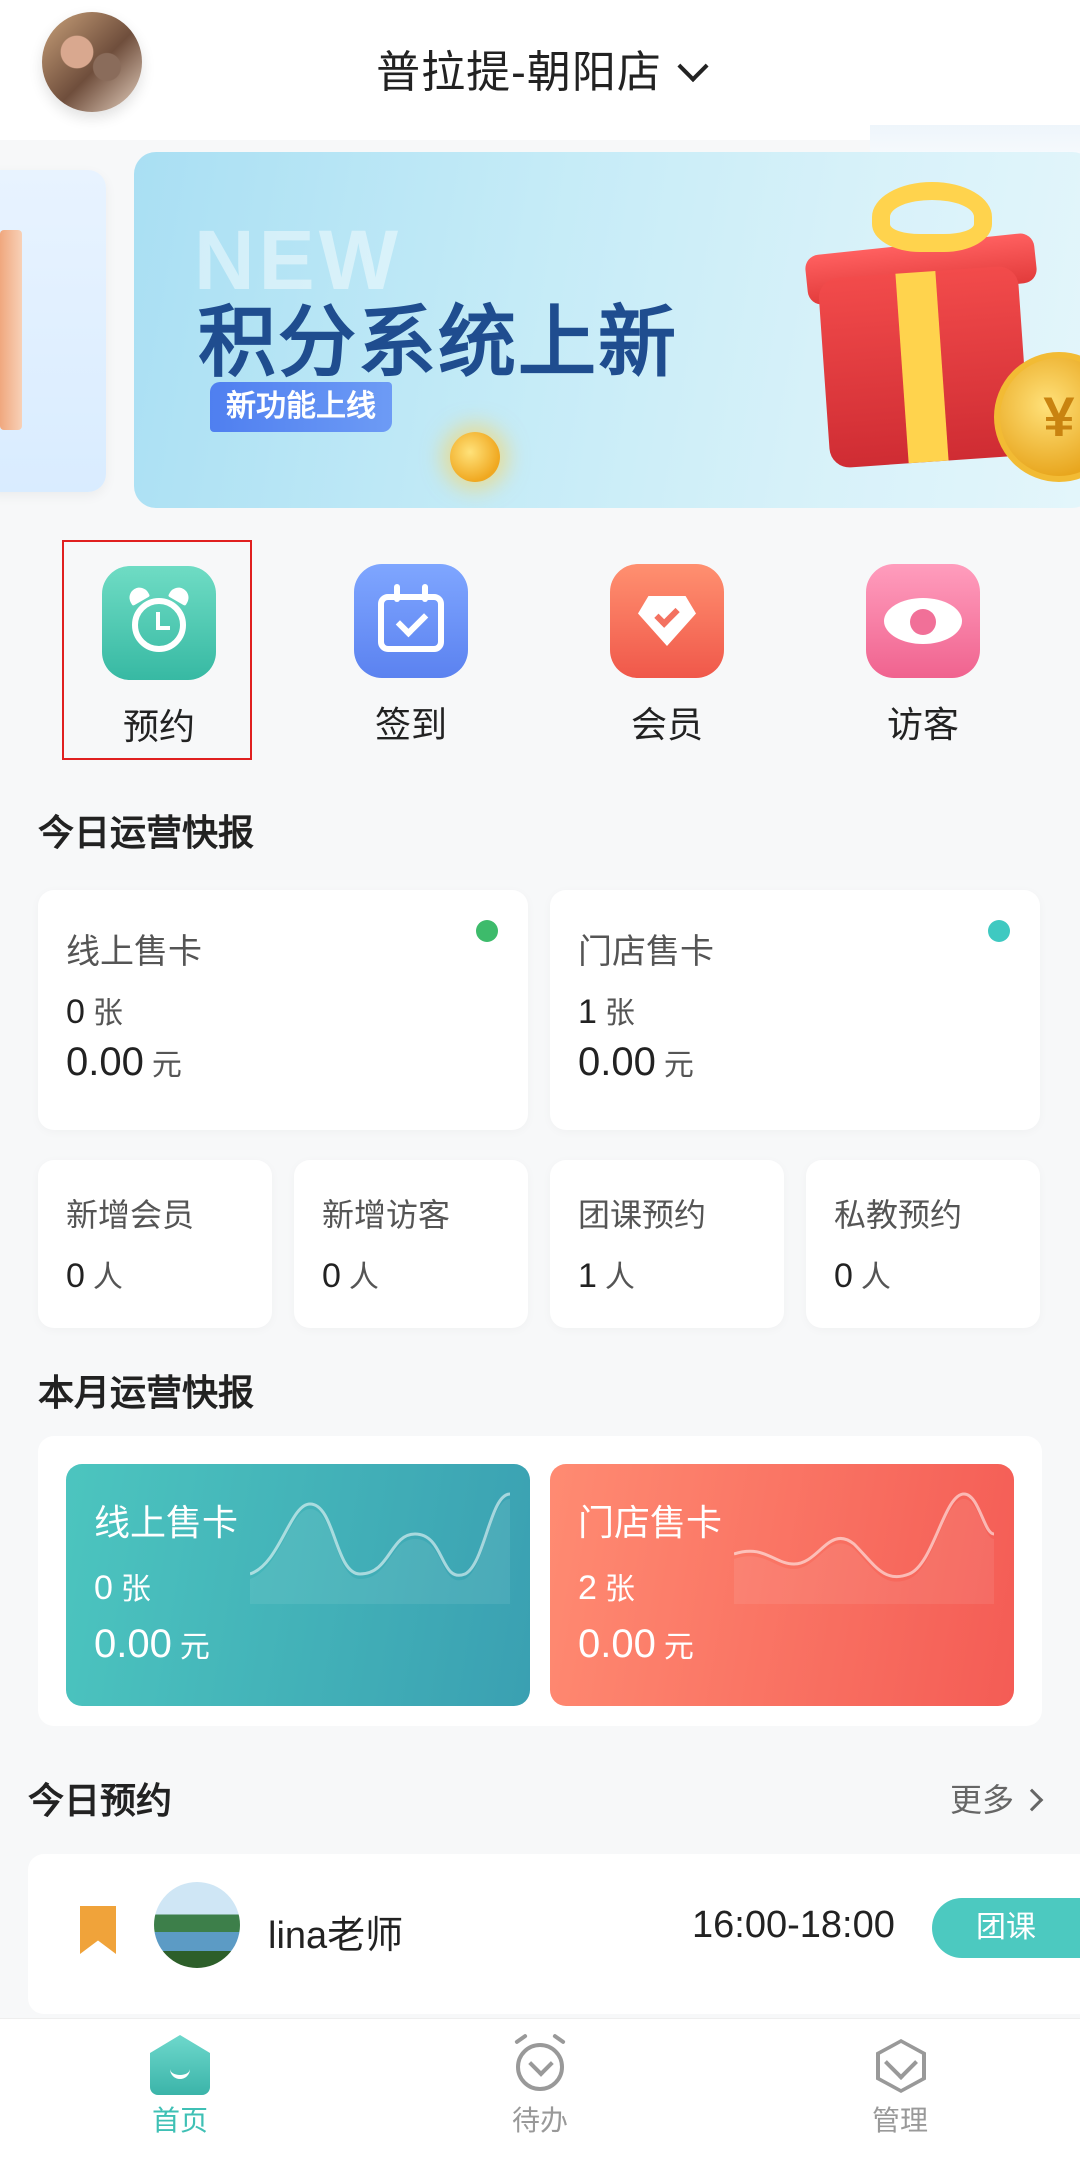 The width and height of the screenshot is (1080, 2161). I want to click on home-icon, so click(180, 2065).